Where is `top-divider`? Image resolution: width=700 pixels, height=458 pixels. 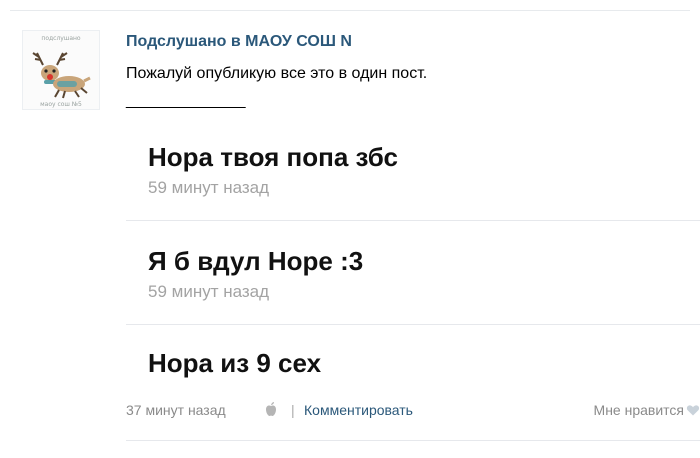 top-divider is located at coordinates (350, 10).